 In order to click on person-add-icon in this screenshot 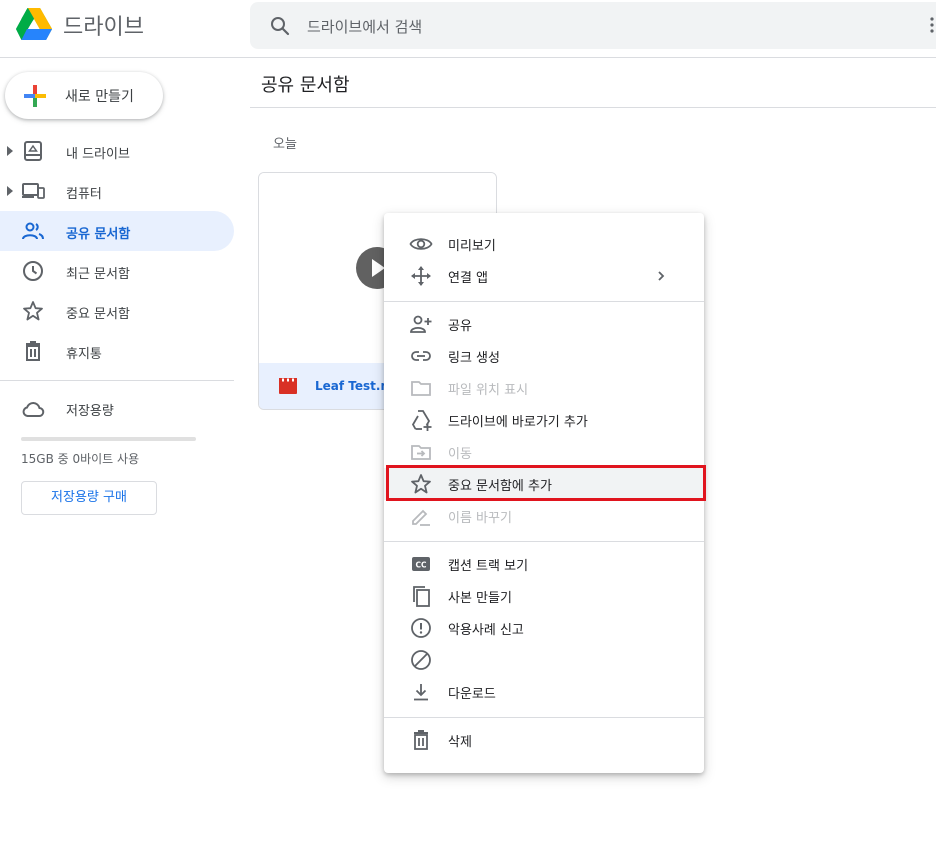, I will do `click(421, 324)`.